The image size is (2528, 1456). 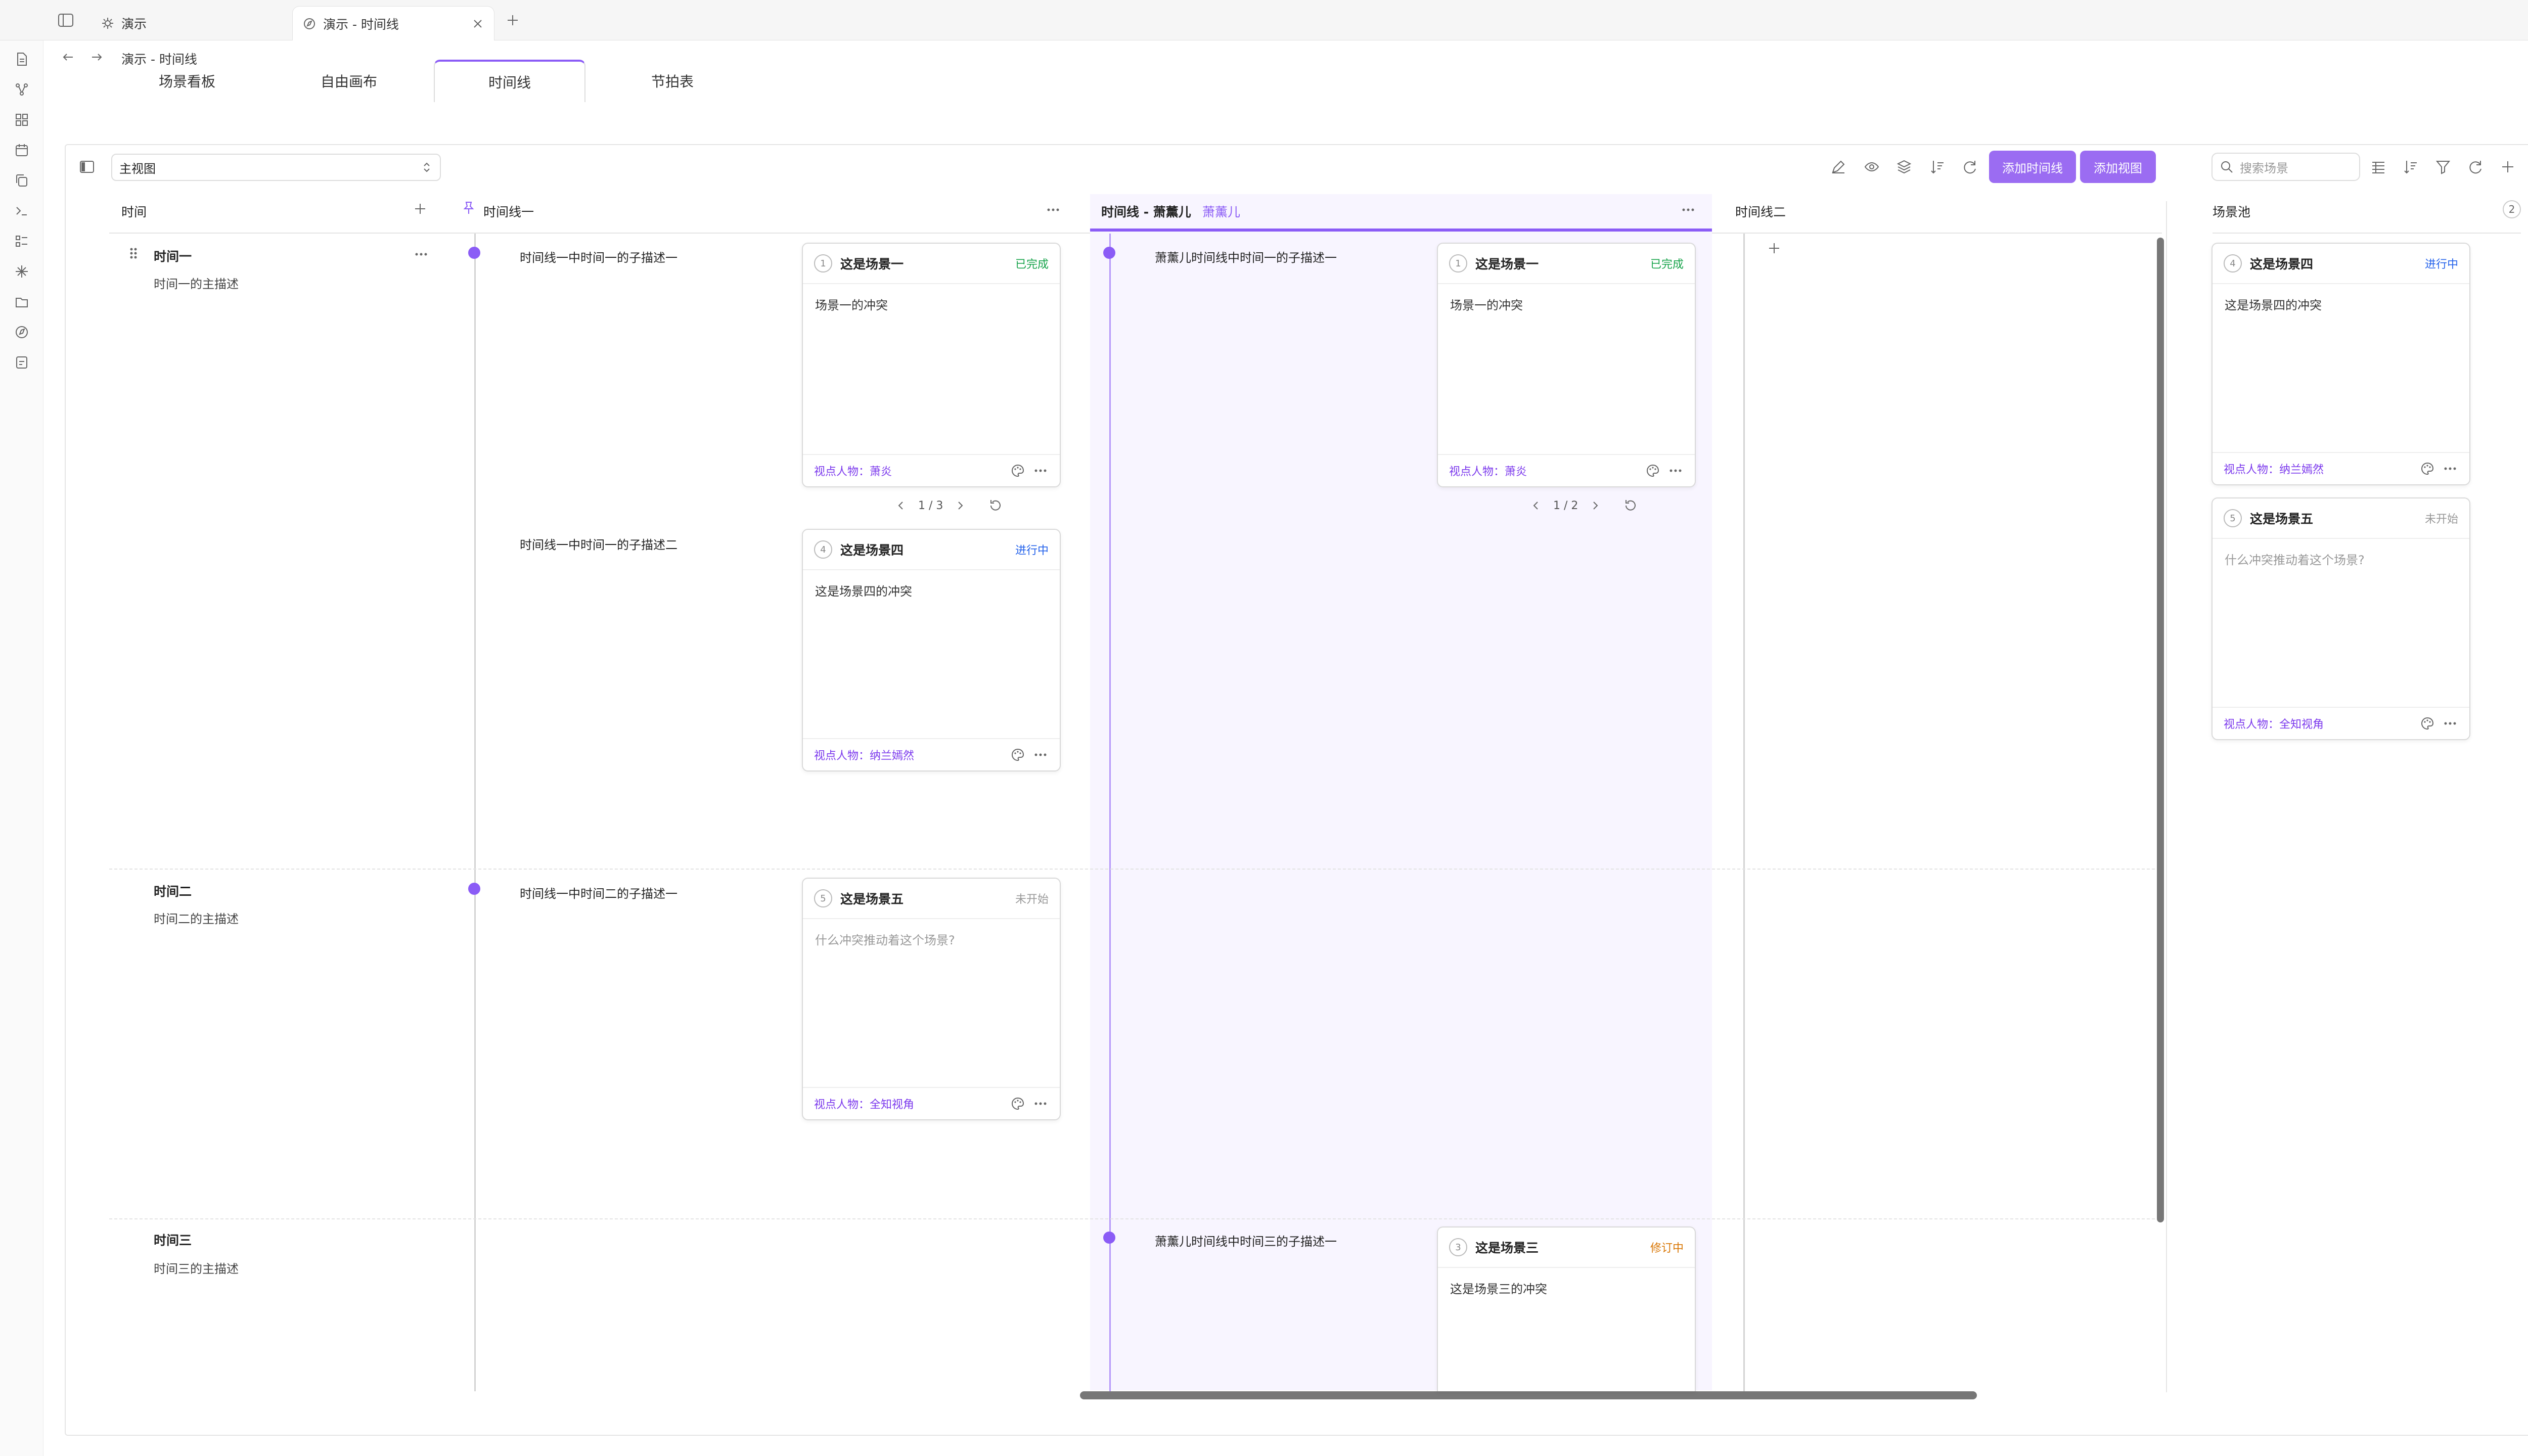 I want to click on back-arrow-icon, so click(x=69, y=57).